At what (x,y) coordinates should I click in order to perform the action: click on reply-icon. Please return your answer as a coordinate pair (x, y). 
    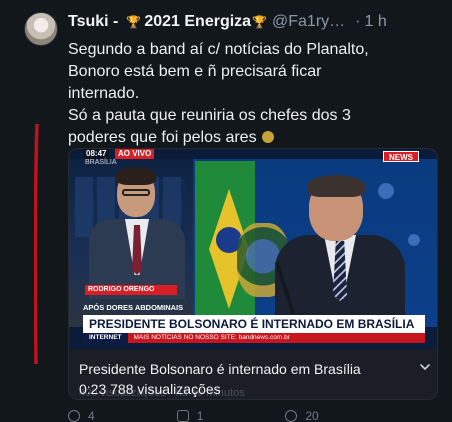
    Looking at the image, I should click on (74, 416).